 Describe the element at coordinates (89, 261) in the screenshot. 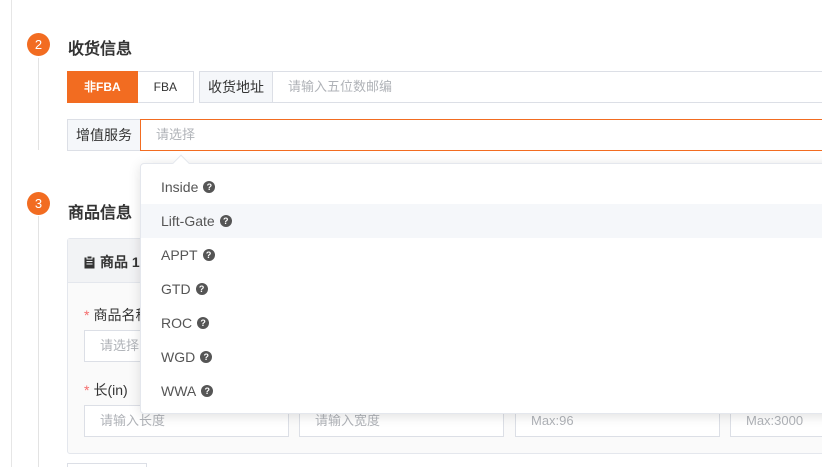

I see `clipboard-icon` at that location.